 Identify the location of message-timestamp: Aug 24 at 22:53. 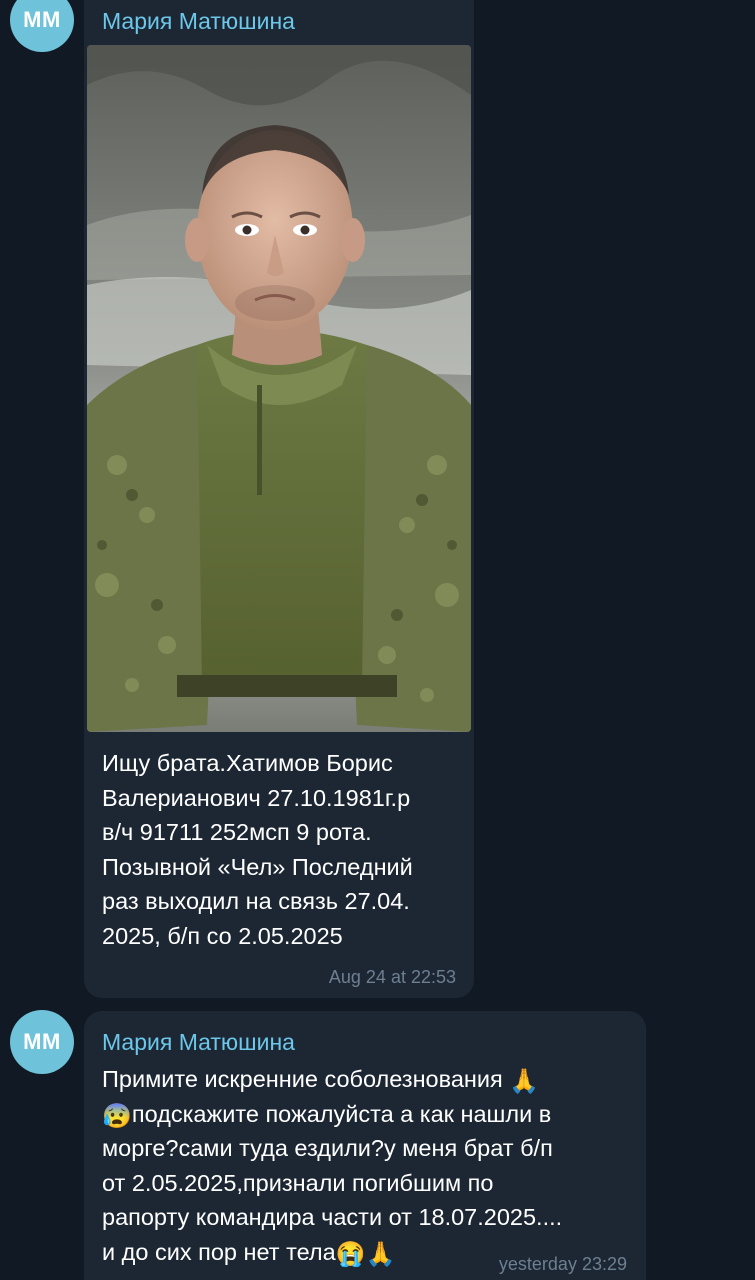
(392, 977).